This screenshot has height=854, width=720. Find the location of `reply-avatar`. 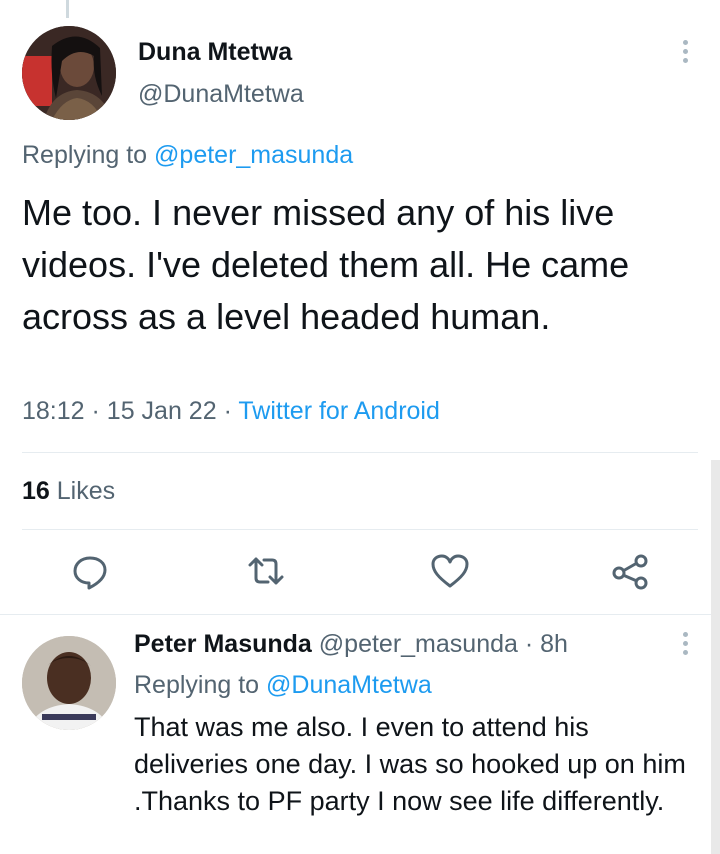

reply-avatar is located at coordinates (69, 683).